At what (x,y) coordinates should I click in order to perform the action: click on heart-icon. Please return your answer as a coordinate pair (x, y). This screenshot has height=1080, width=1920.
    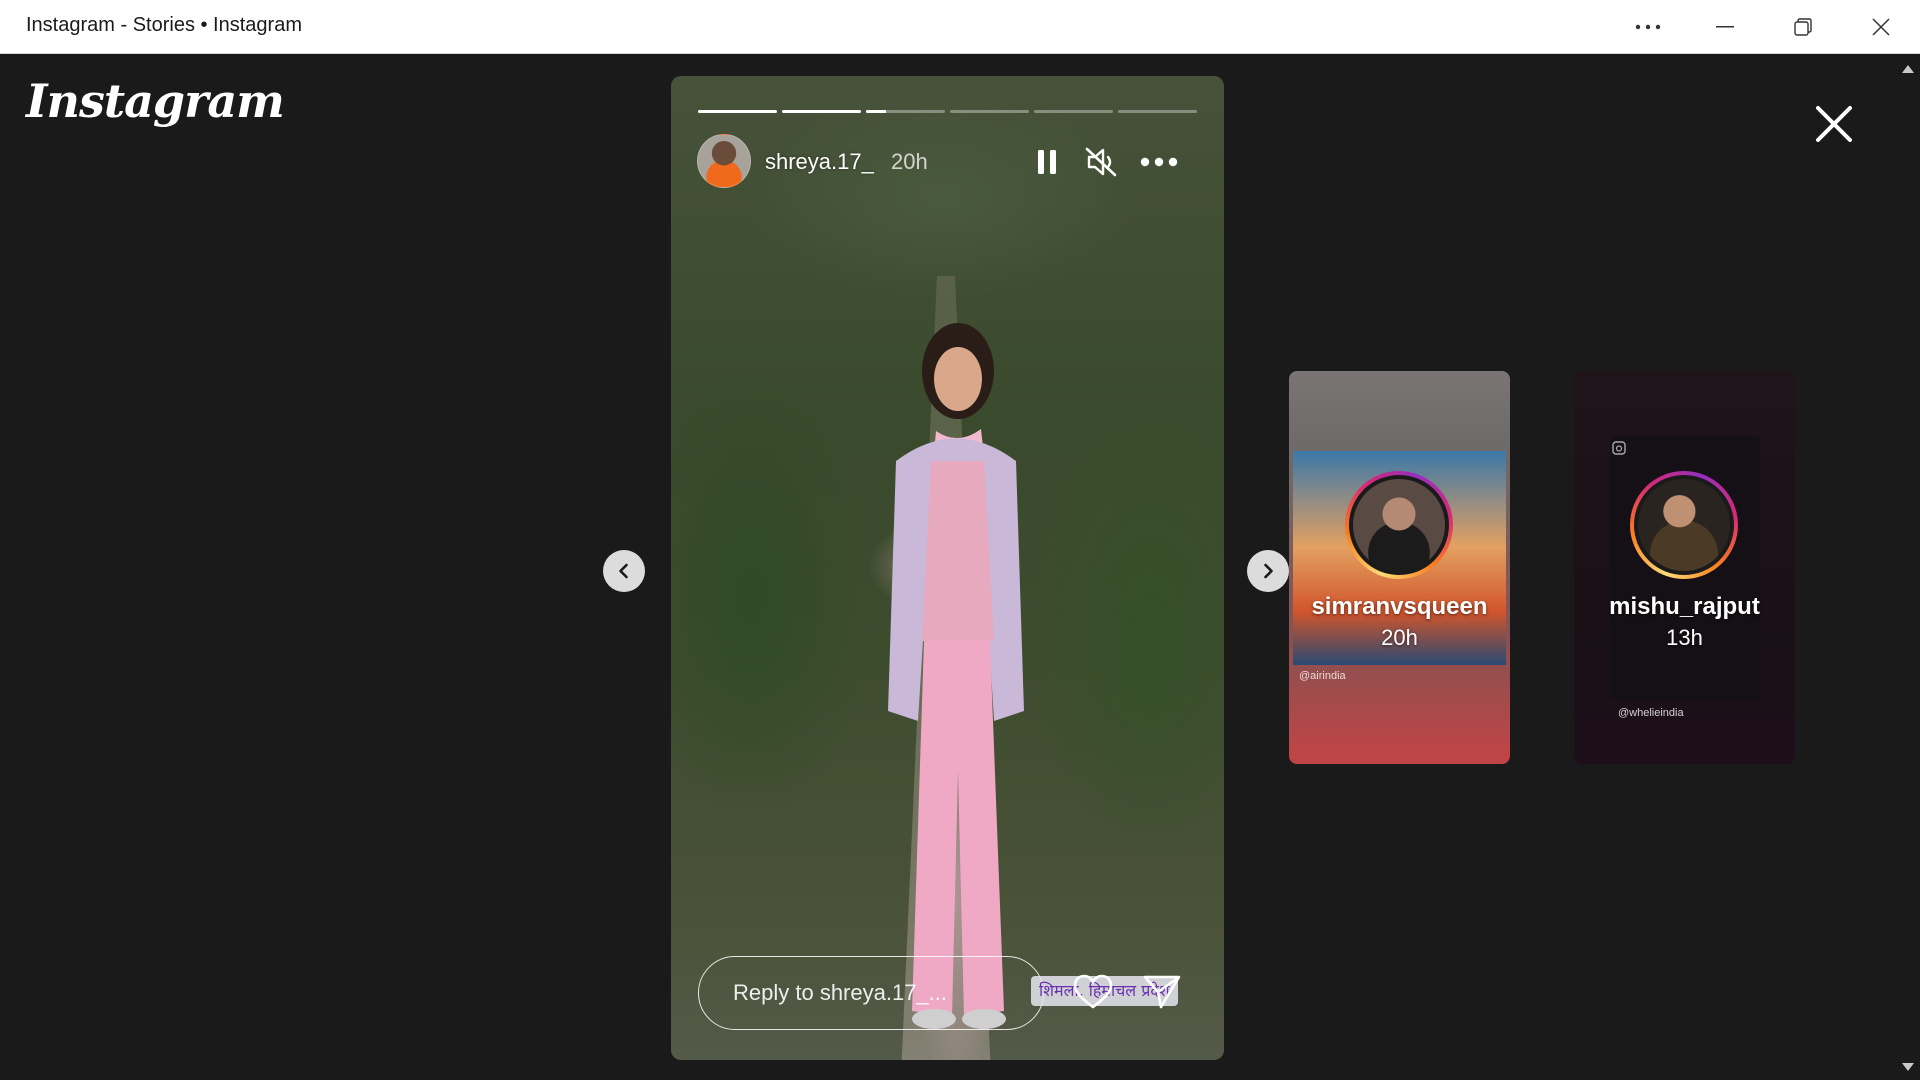
    Looking at the image, I should click on (1093, 991).